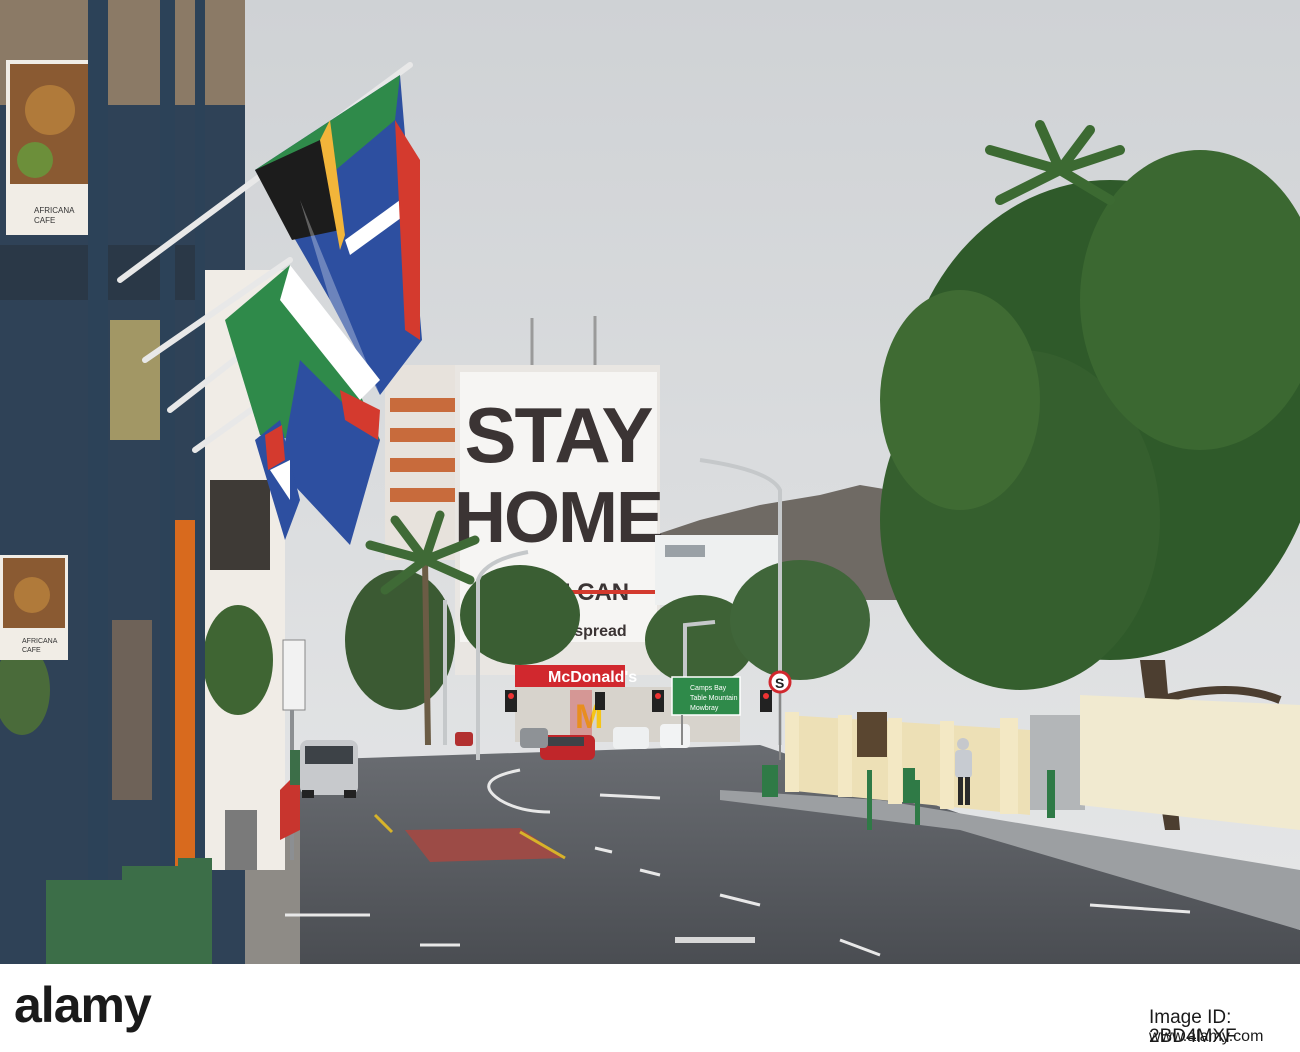 This screenshot has height=1052, width=1300. What do you see at coordinates (685, 551) in the screenshot?
I see `white-building-window` at bounding box center [685, 551].